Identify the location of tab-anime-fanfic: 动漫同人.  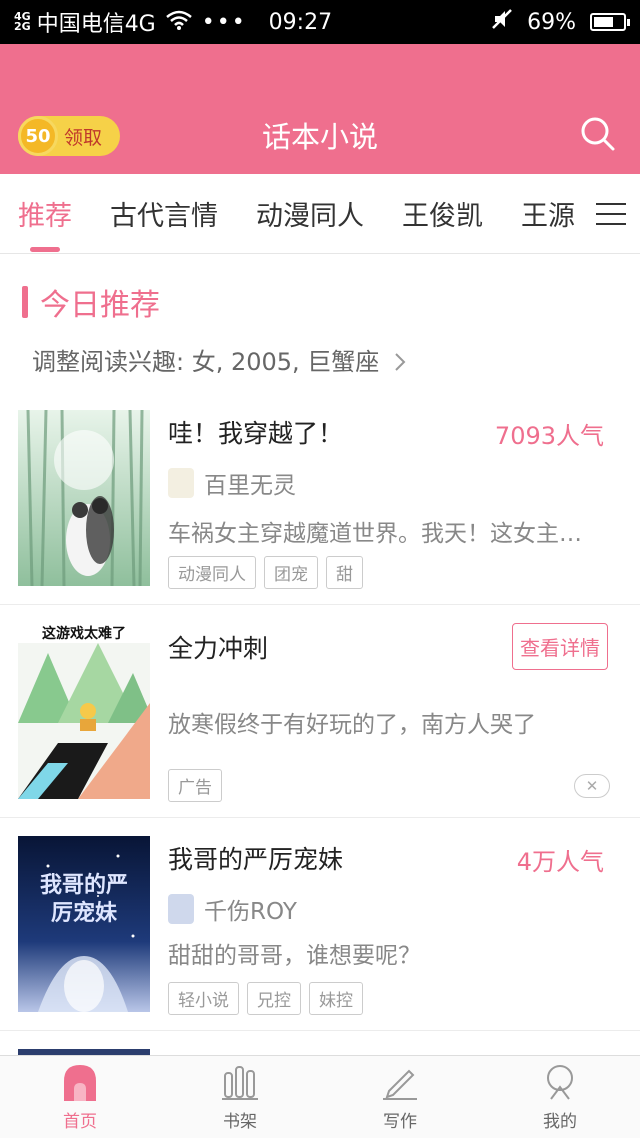
(310, 214).